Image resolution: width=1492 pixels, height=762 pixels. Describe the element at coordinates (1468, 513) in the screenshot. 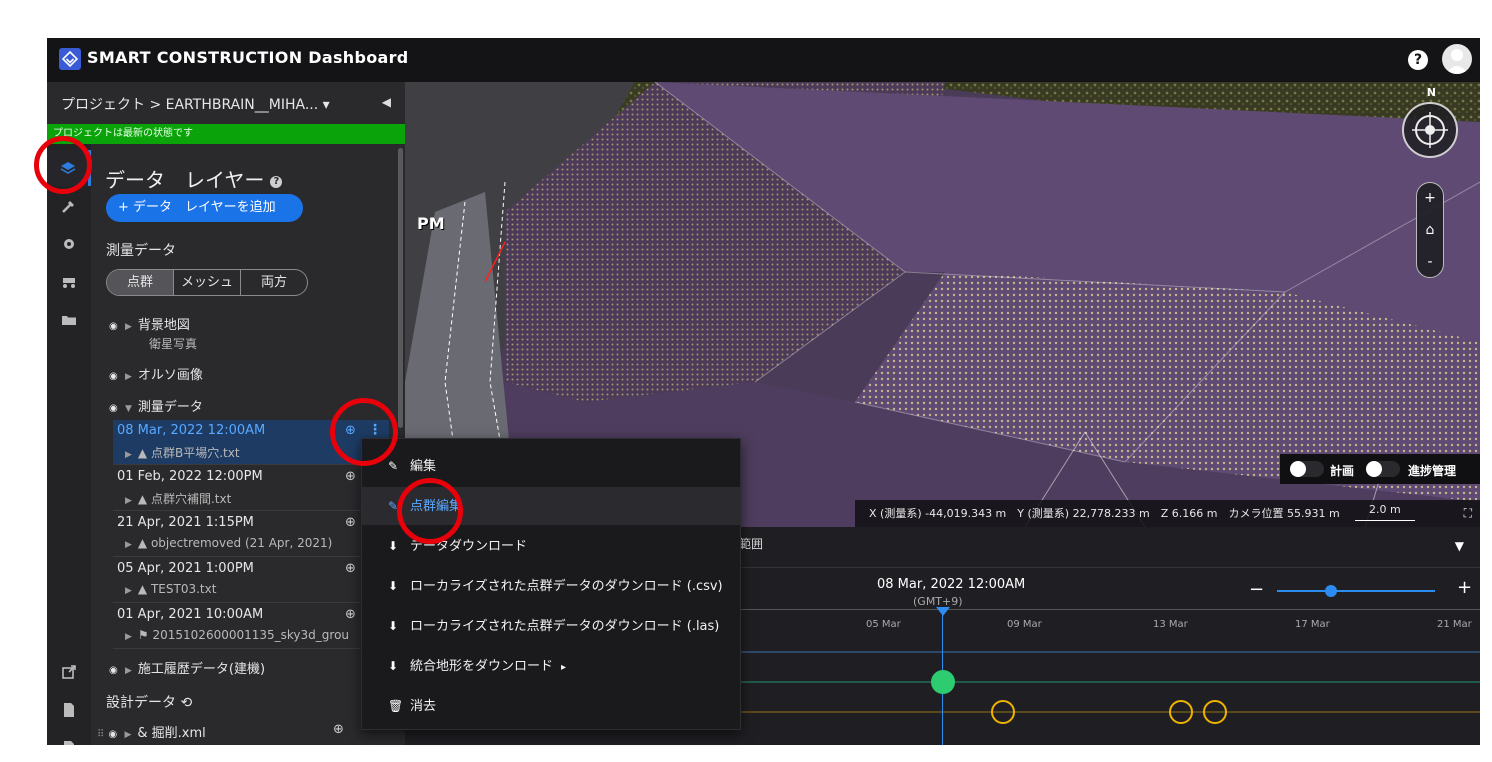

I see `fullscreen-icon: ⛶` at that location.